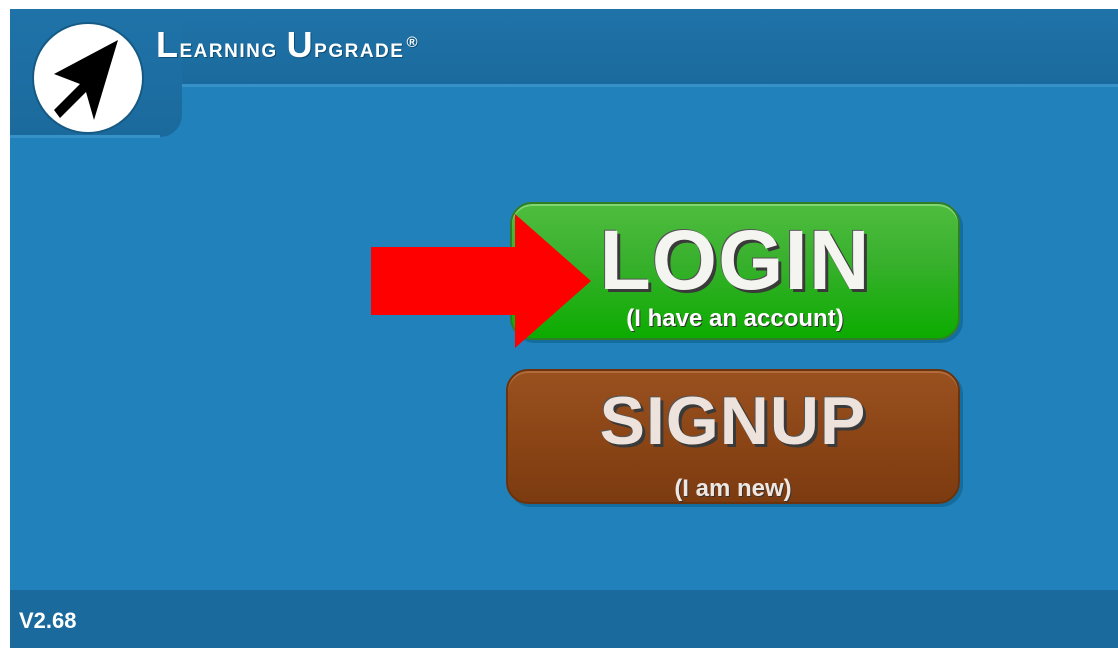 Image resolution: width=1118 pixels, height=648 pixels. I want to click on signup-button-label: SIGNUP, so click(733, 421).